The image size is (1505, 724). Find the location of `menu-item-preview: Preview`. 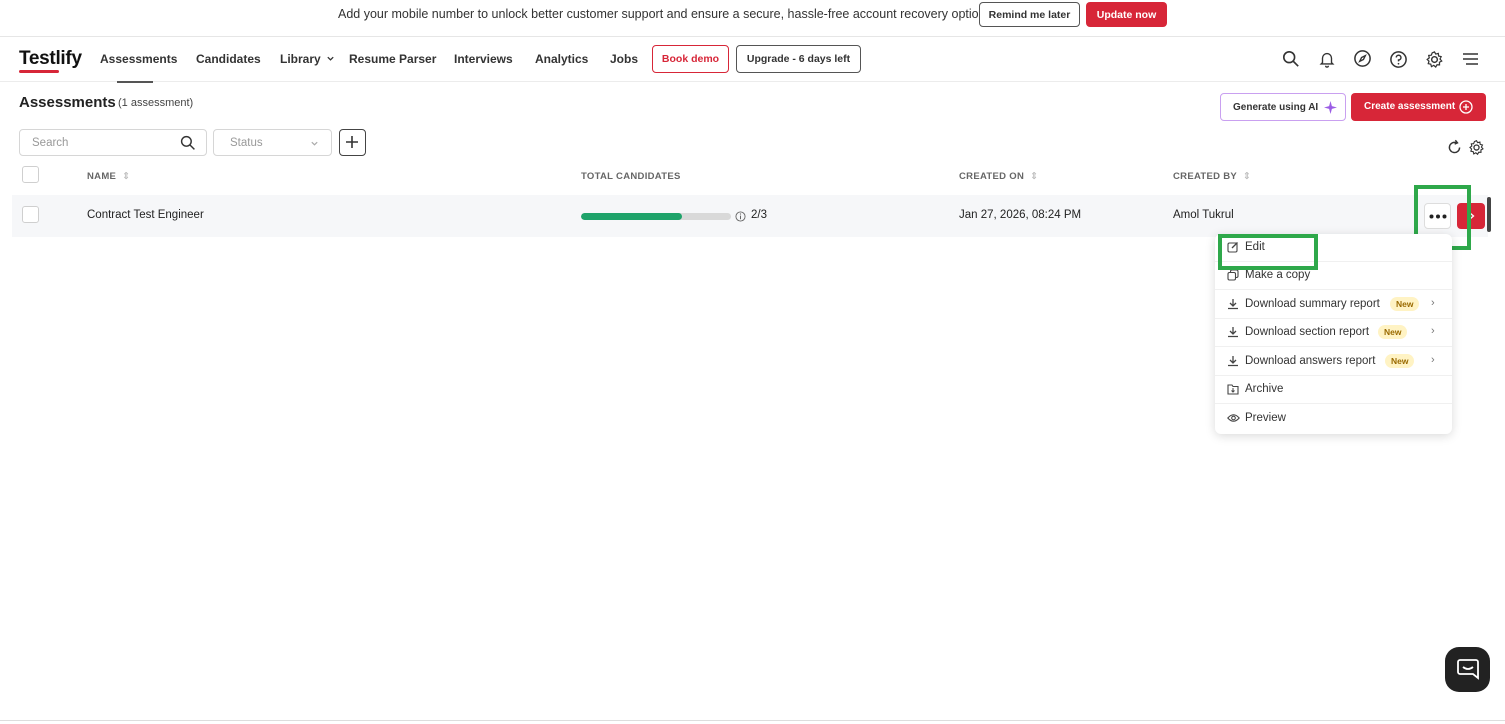

menu-item-preview: Preview is located at coordinates (1333, 419).